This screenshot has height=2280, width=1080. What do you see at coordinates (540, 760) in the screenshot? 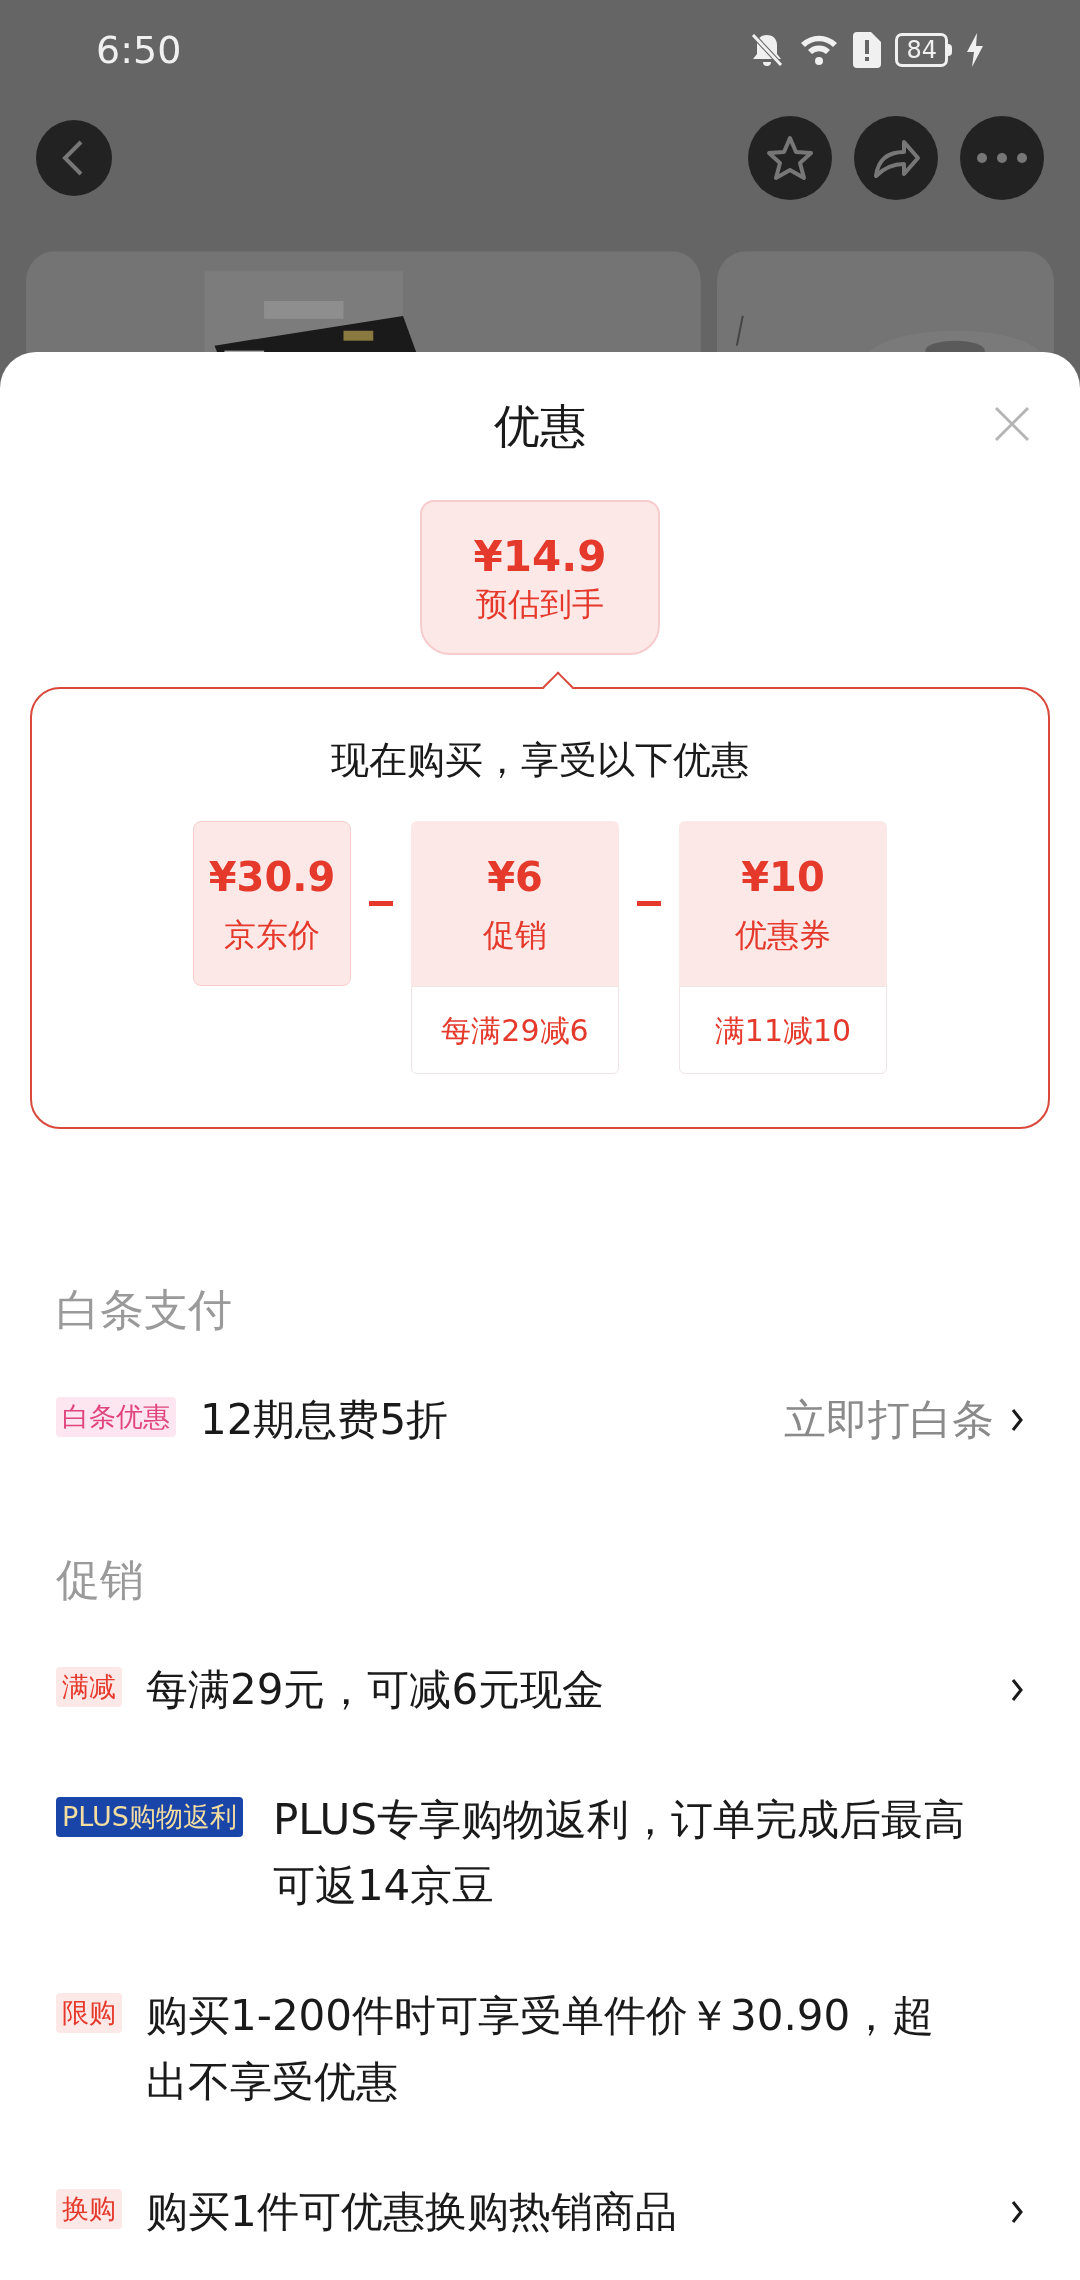
I see `breakdown-heading: 现在购买，享受以下优惠` at bounding box center [540, 760].